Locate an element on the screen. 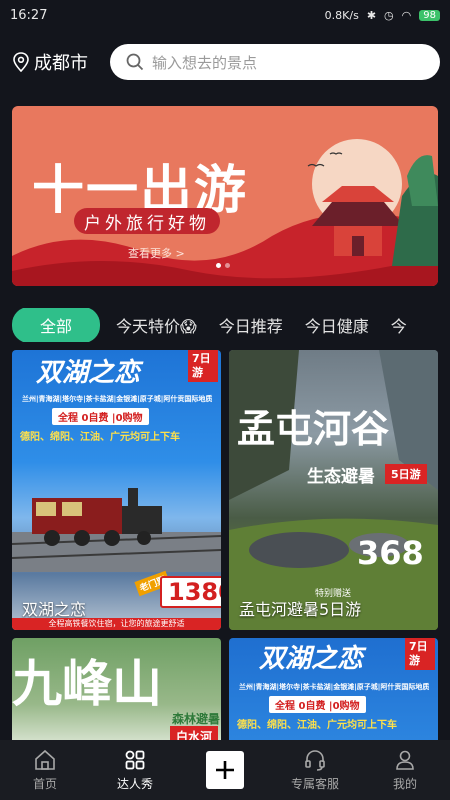 The height and width of the screenshot is (800, 450). nav-label: 首页 is located at coordinates (44, 784).